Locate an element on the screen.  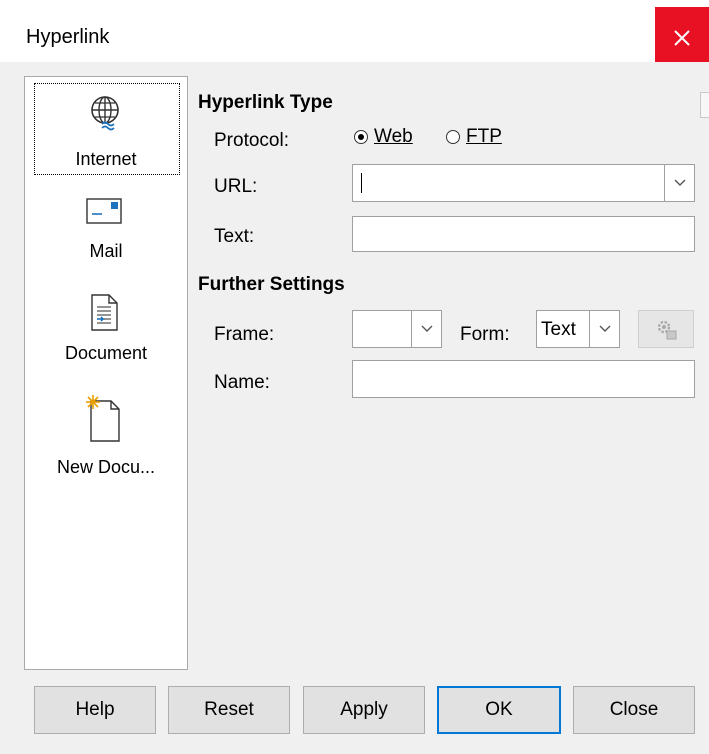
events-button is located at coordinates (666, 329).